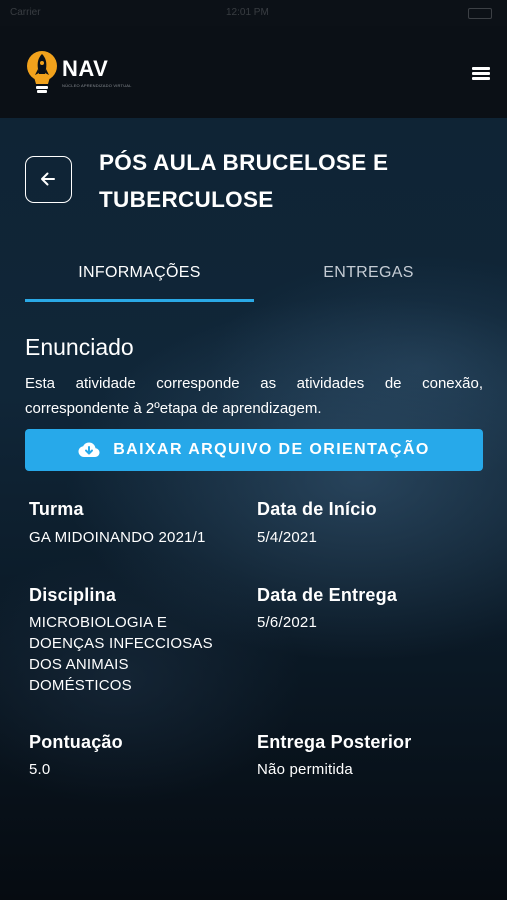  Describe the element at coordinates (73, 595) in the screenshot. I see `disciplina-label: Disciplina` at that location.